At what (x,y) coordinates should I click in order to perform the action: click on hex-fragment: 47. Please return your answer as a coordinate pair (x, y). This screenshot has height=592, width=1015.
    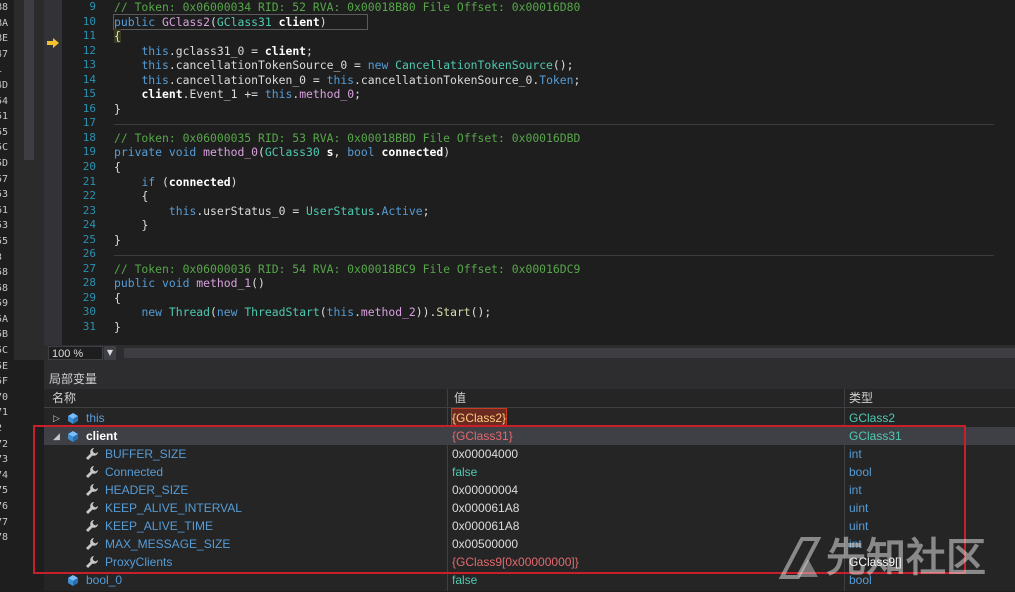
    Looking at the image, I should click on (4, 54).